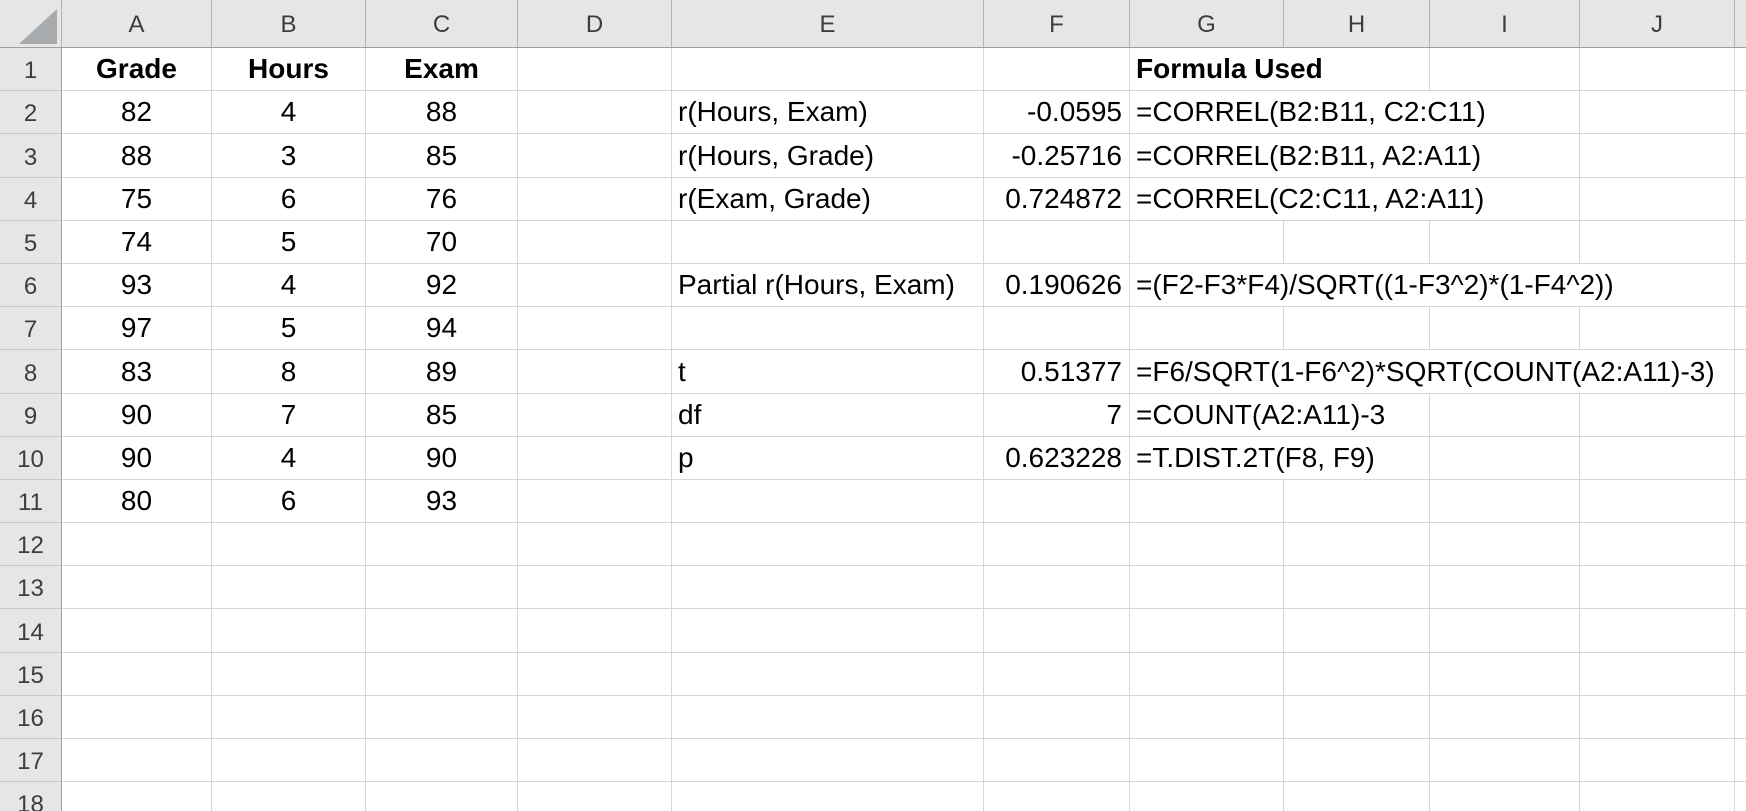 This screenshot has width=1746, height=811. I want to click on cell-C18, so click(442, 796).